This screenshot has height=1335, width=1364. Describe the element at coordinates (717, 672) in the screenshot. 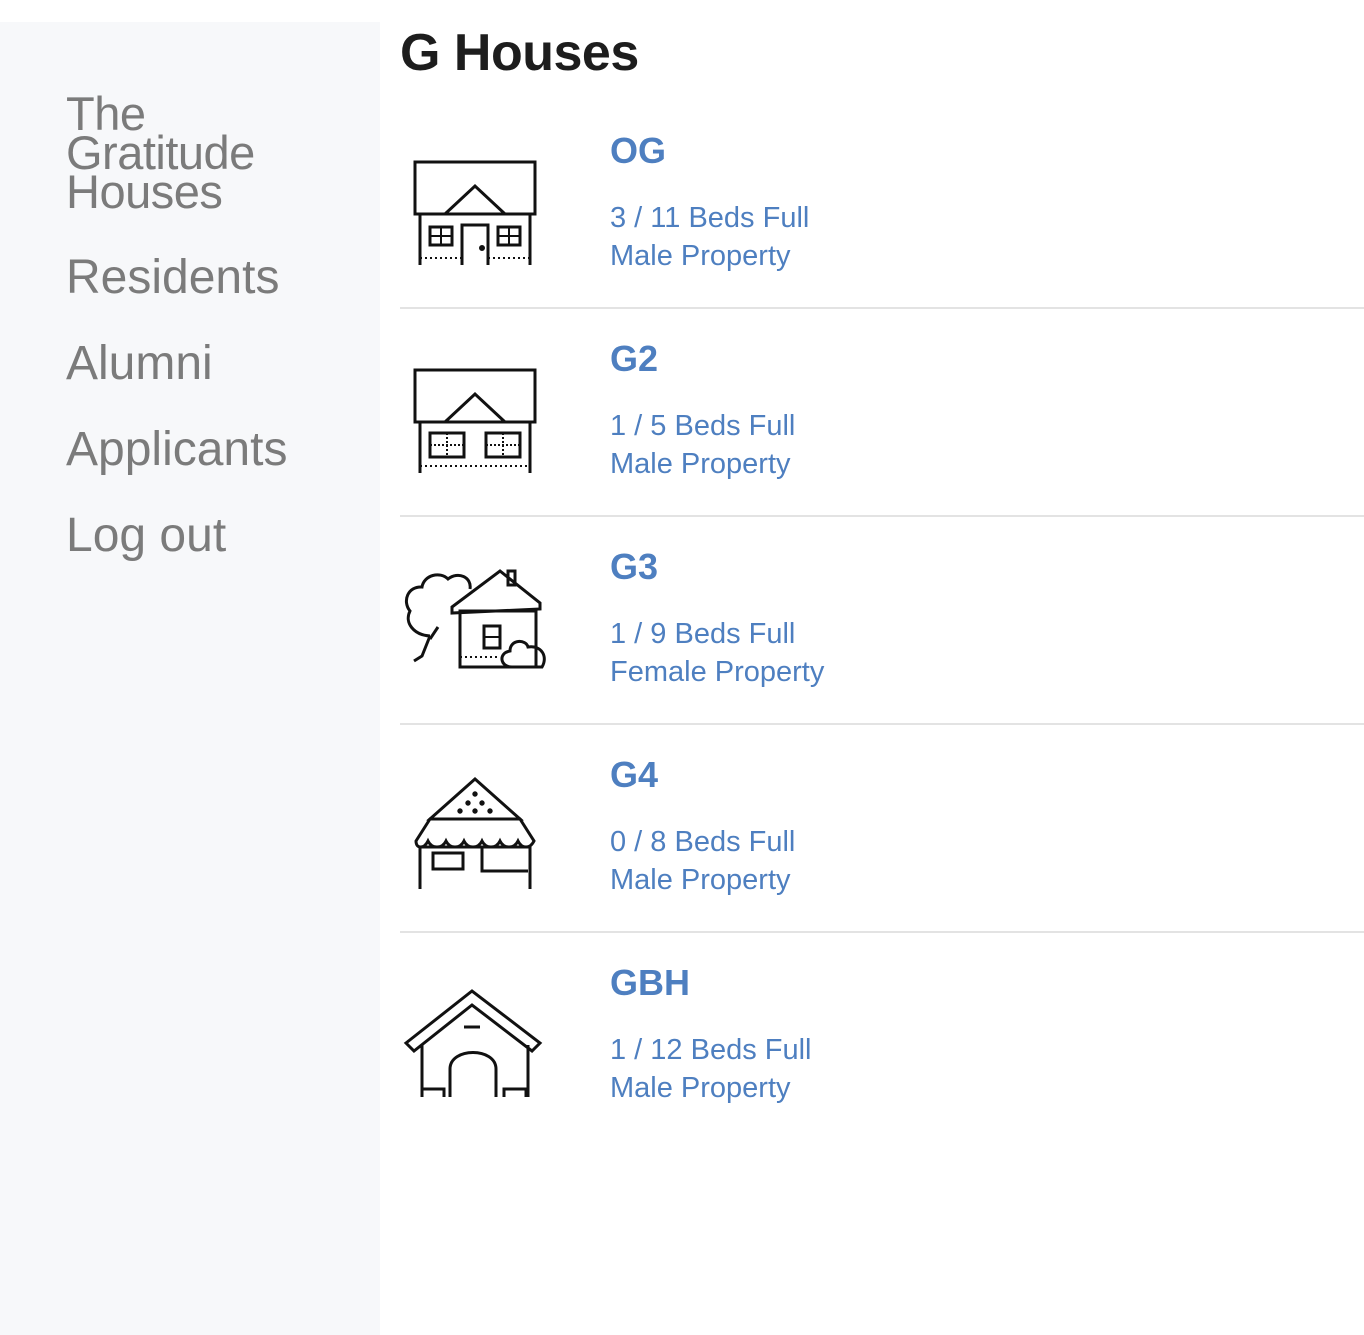

I see `property-gender: Female Property` at that location.